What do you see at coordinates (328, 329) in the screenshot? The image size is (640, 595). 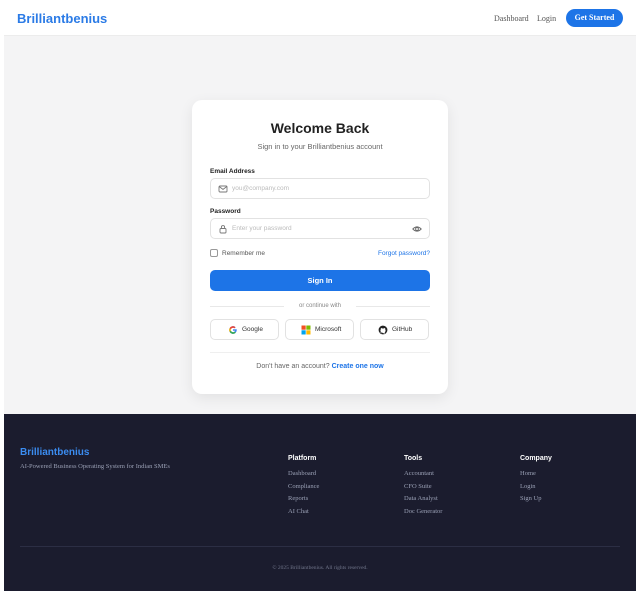 I see `microsoft-label: Microsoft` at bounding box center [328, 329].